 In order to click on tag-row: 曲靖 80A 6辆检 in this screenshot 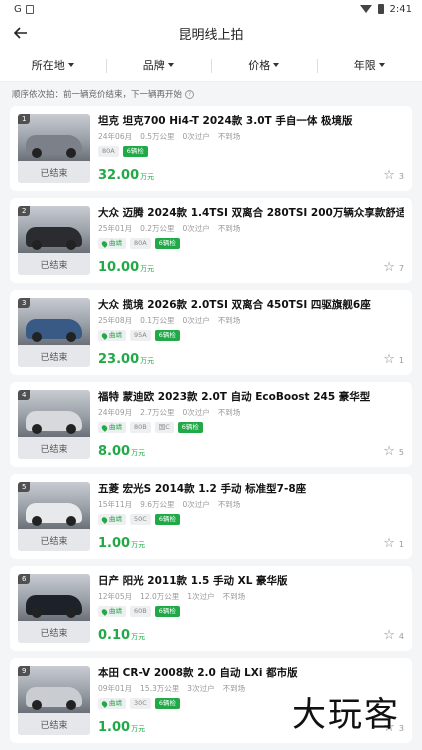, I will do `click(251, 243)`.